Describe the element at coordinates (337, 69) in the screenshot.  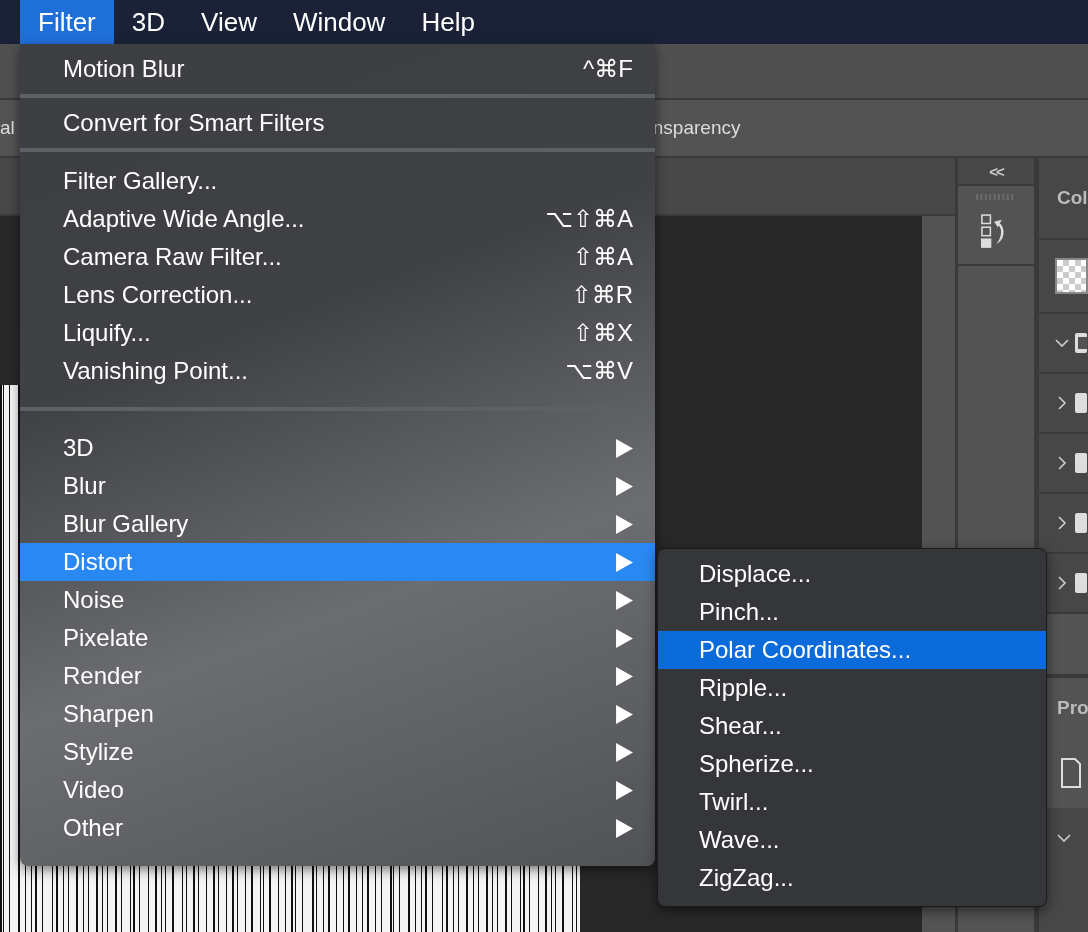
I see `menu-item: Motion Blur ^⌘F` at that location.